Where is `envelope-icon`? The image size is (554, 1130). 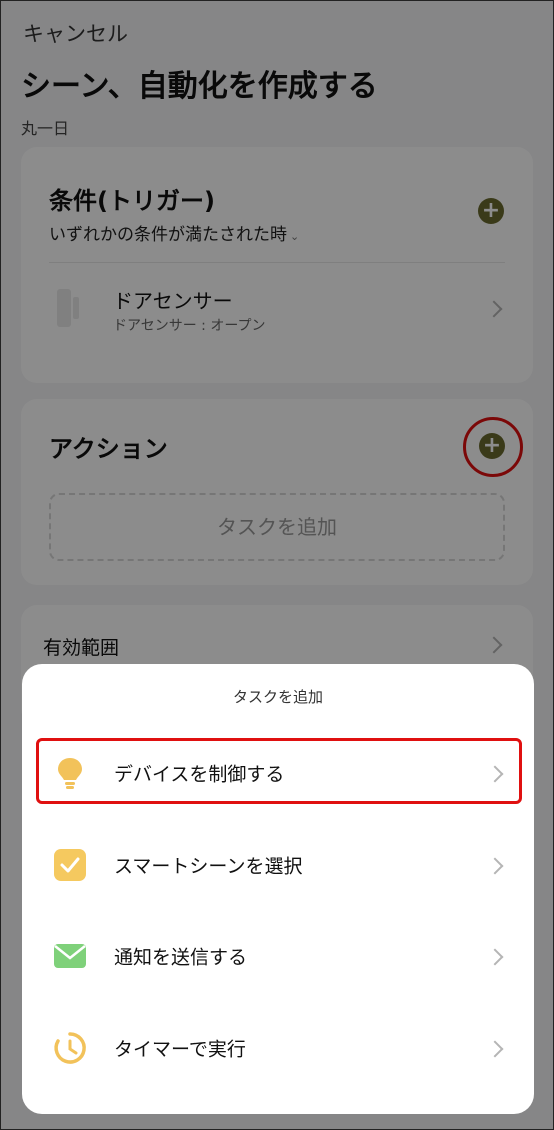
envelope-icon is located at coordinates (70, 956).